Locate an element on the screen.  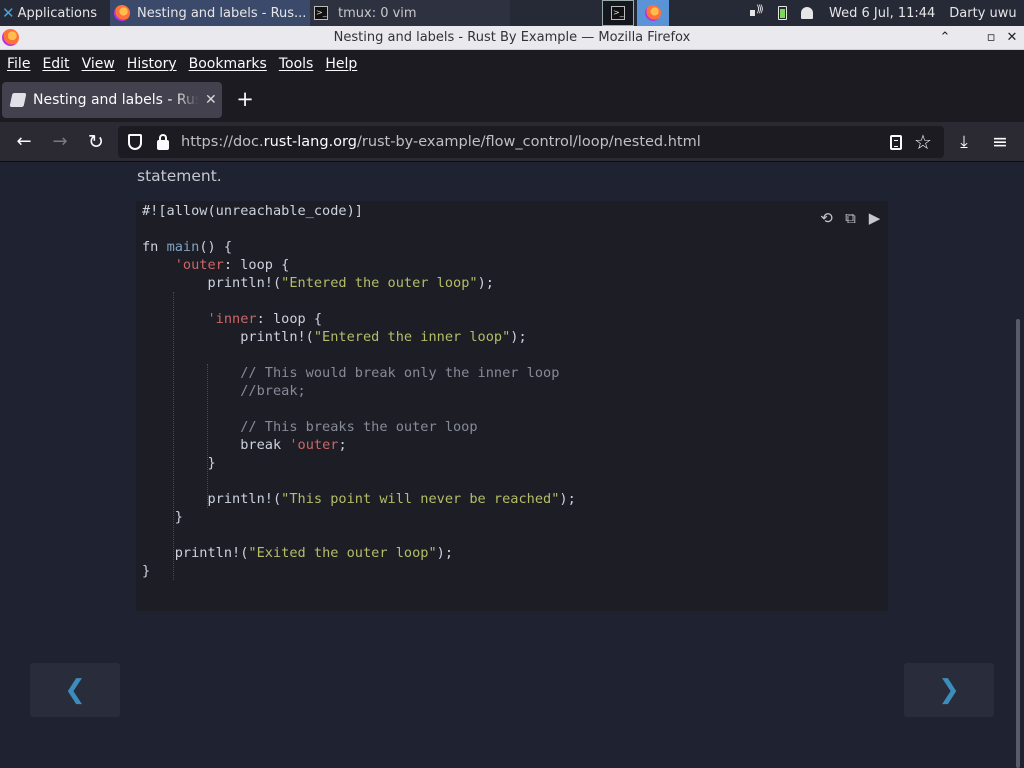
code-line: println!("Entered the outer loop"); is located at coordinates (359, 283).